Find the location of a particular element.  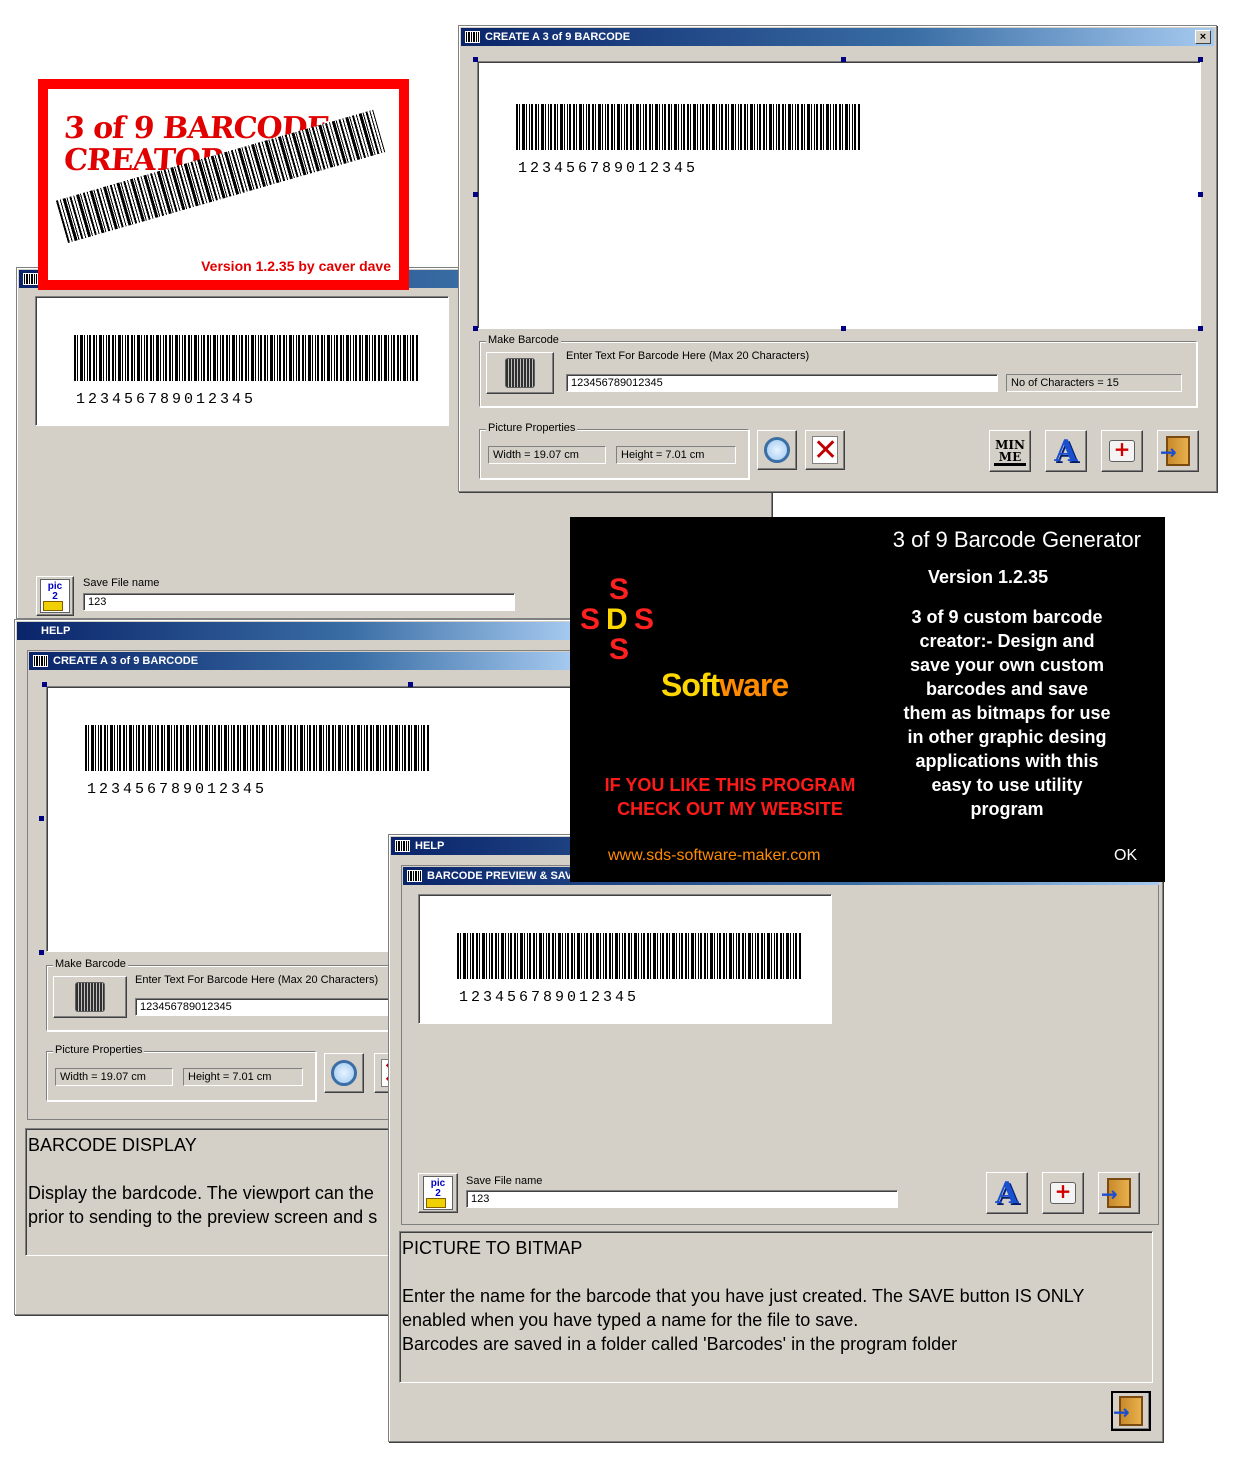

ok-button: OK is located at coordinates (1125, 856).